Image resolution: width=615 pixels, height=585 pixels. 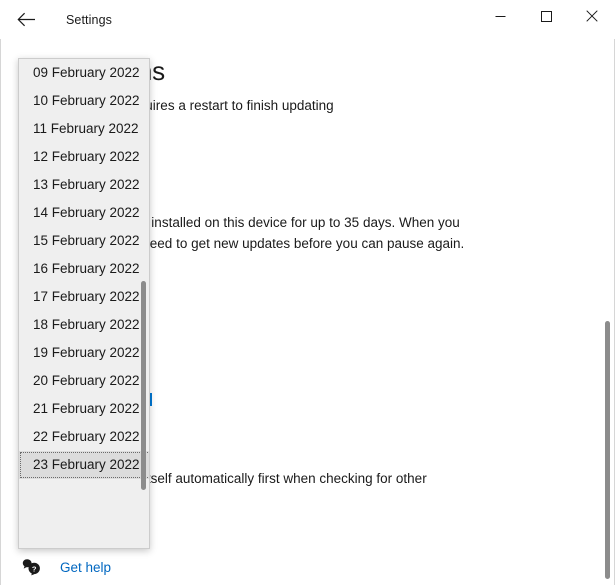 What do you see at coordinates (84, 241) in the screenshot?
I see `dropdown-item: 15 February 2022` at bounding box center [84, 241].